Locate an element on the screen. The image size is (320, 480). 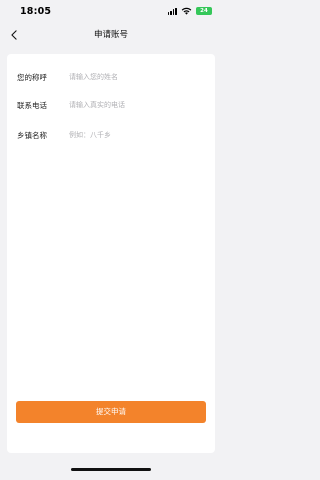
town-row: 乡镇名称 is located at coordinates (112, 135).